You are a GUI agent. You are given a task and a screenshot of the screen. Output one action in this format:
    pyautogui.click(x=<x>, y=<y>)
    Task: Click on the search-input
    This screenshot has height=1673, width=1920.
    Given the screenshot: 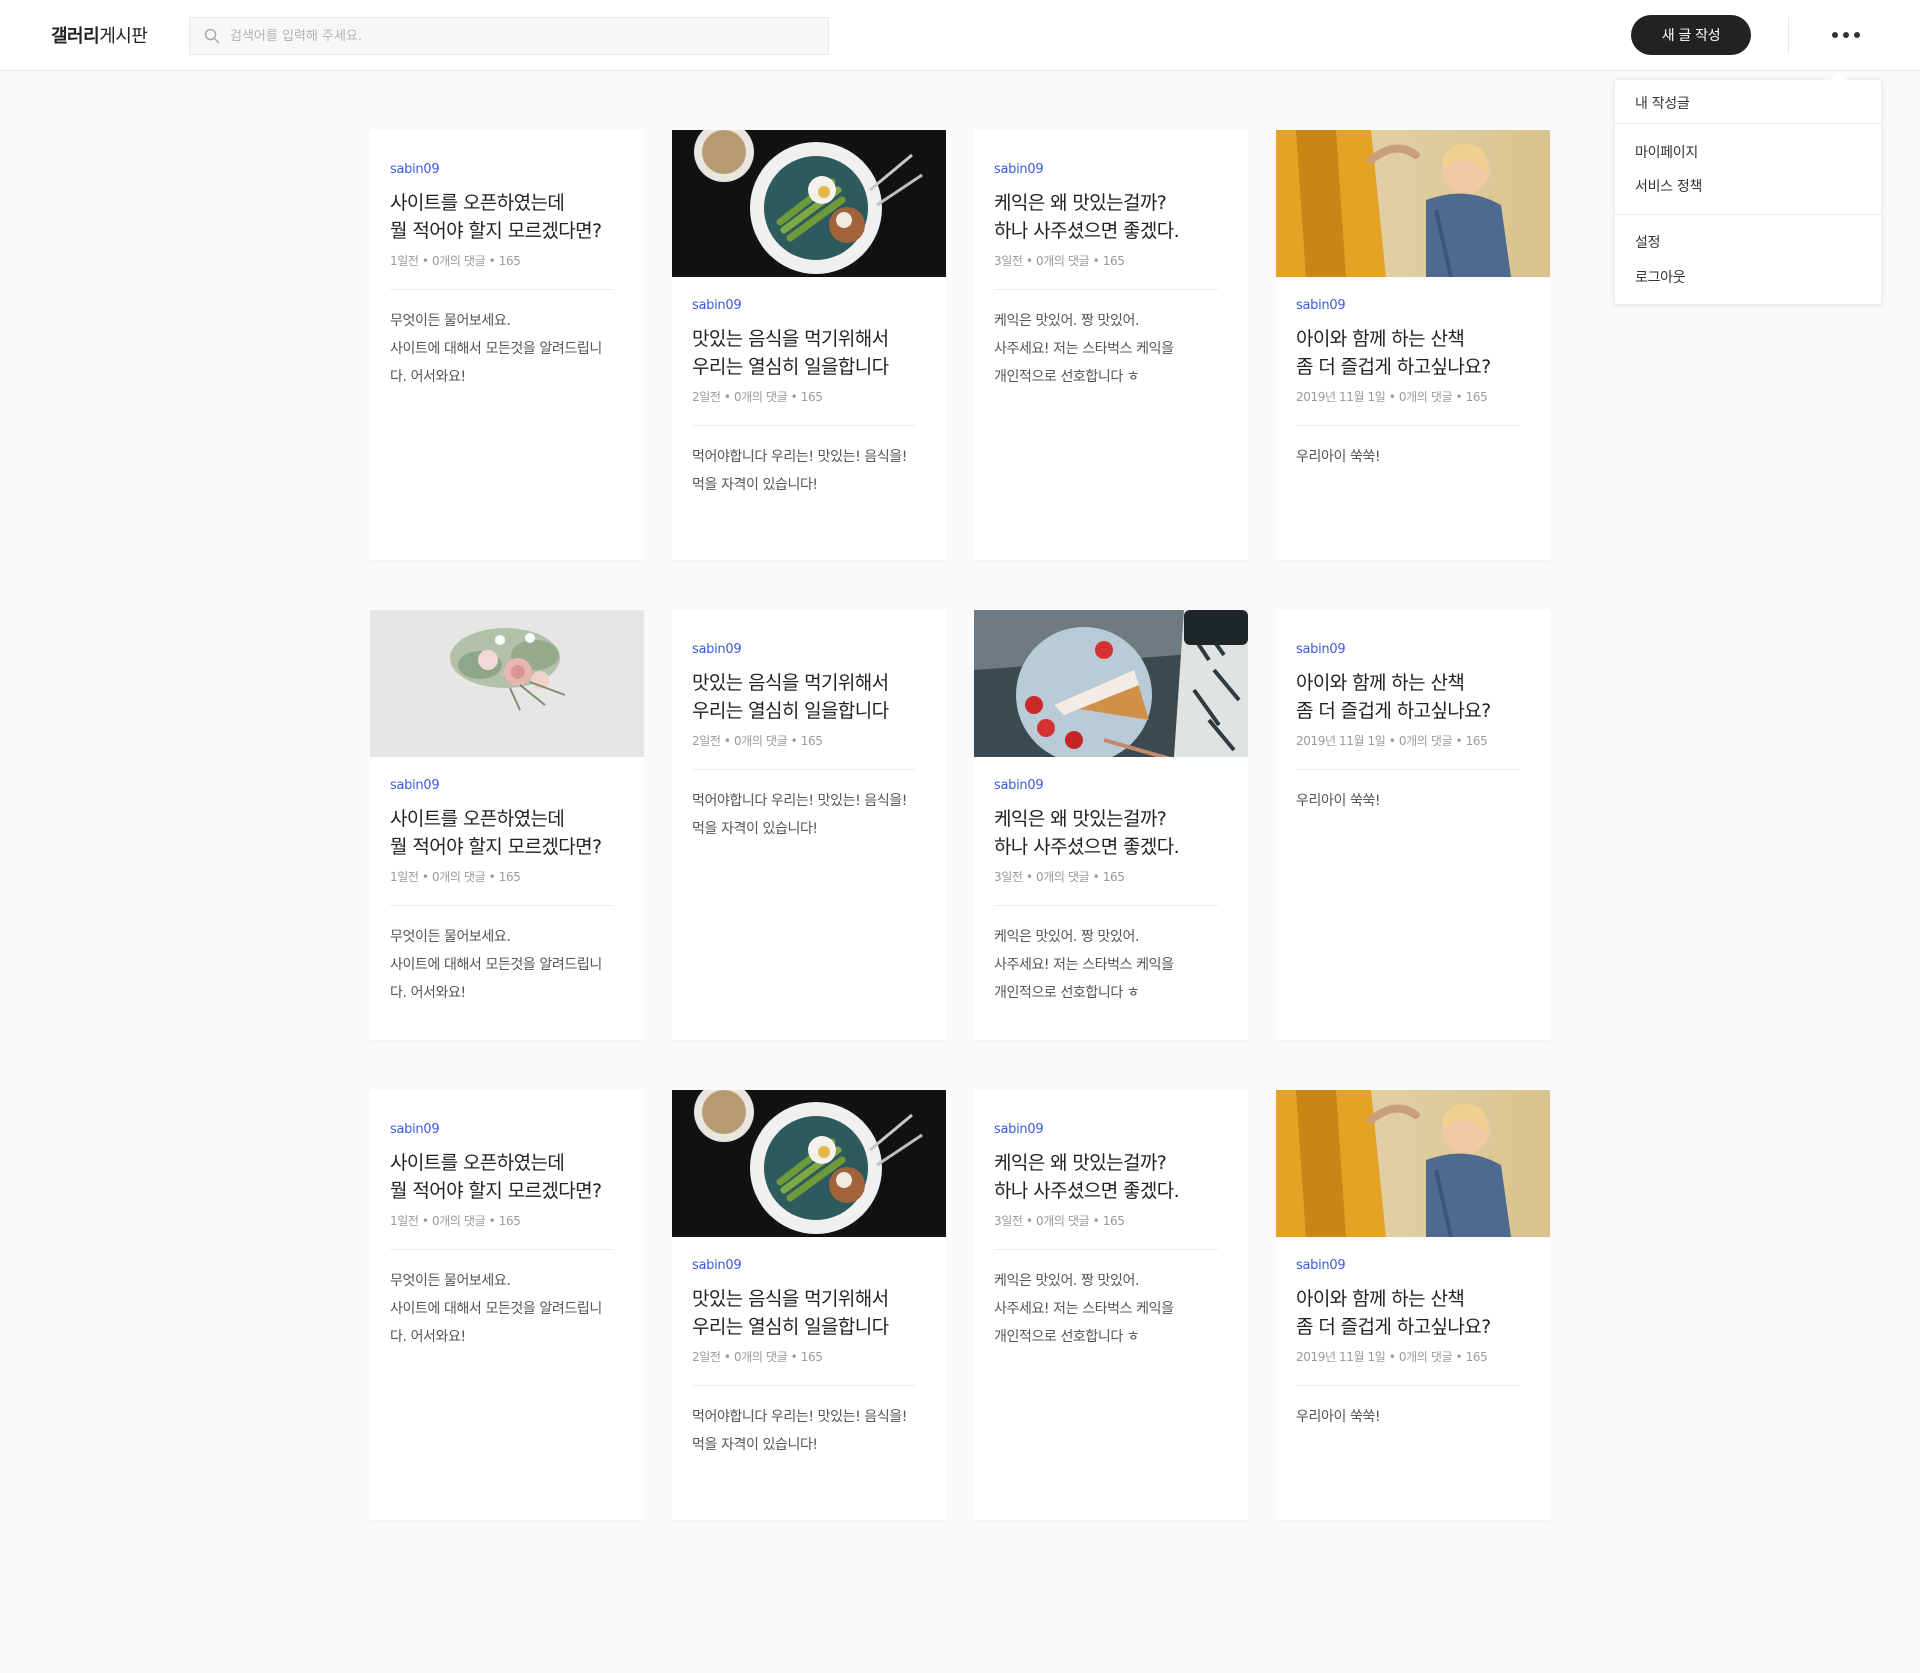 What is the action you would take?
    pyautogui.click(x=520, y=36)
    